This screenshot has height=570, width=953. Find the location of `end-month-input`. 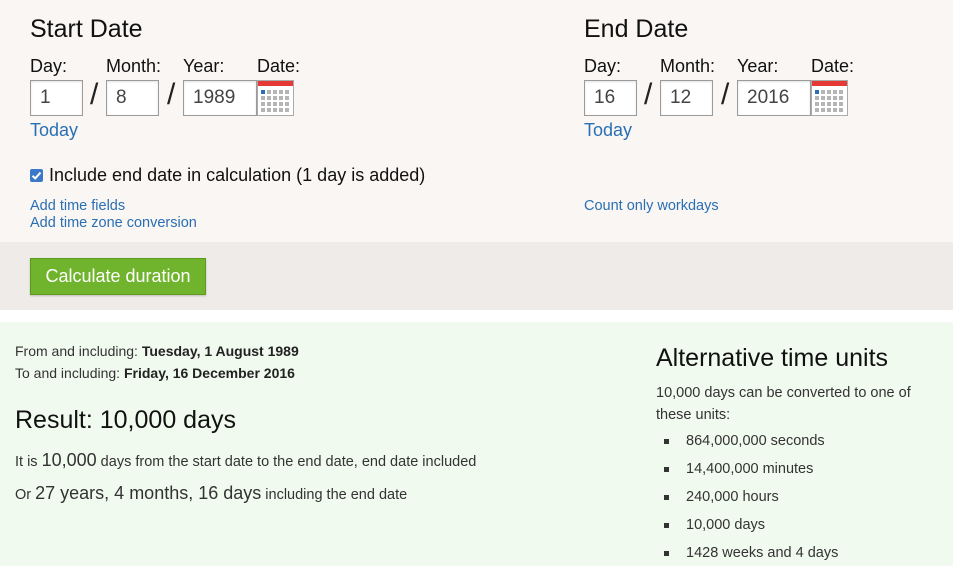

end-month-input is located at coordinates (686, 98).